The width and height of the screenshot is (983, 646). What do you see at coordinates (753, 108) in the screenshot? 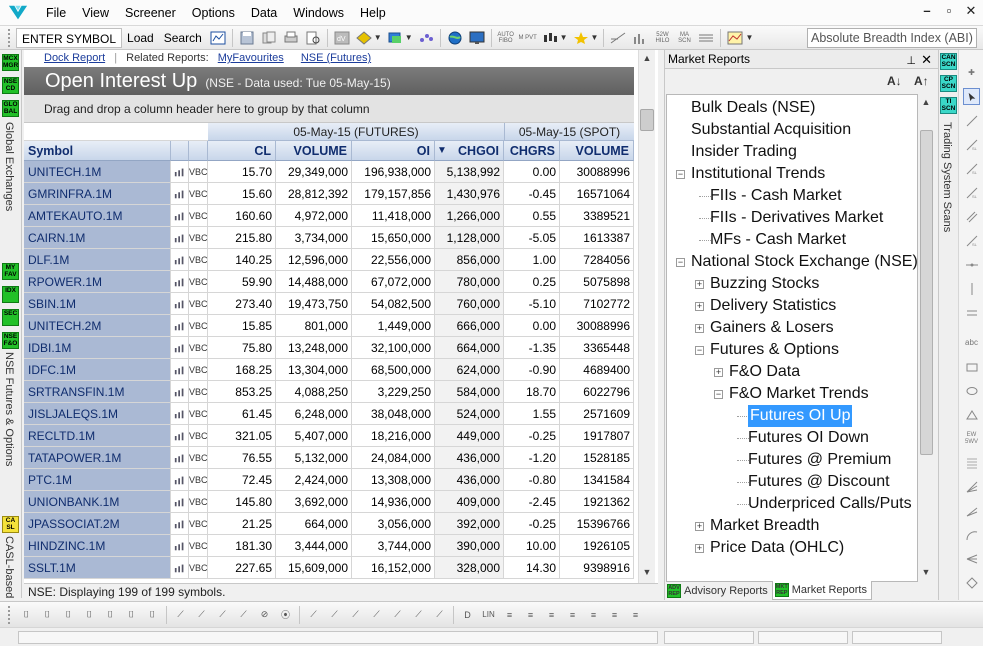
I see `tree-item: Bulk Deals (NSE)` at bounding box center [753, 108].